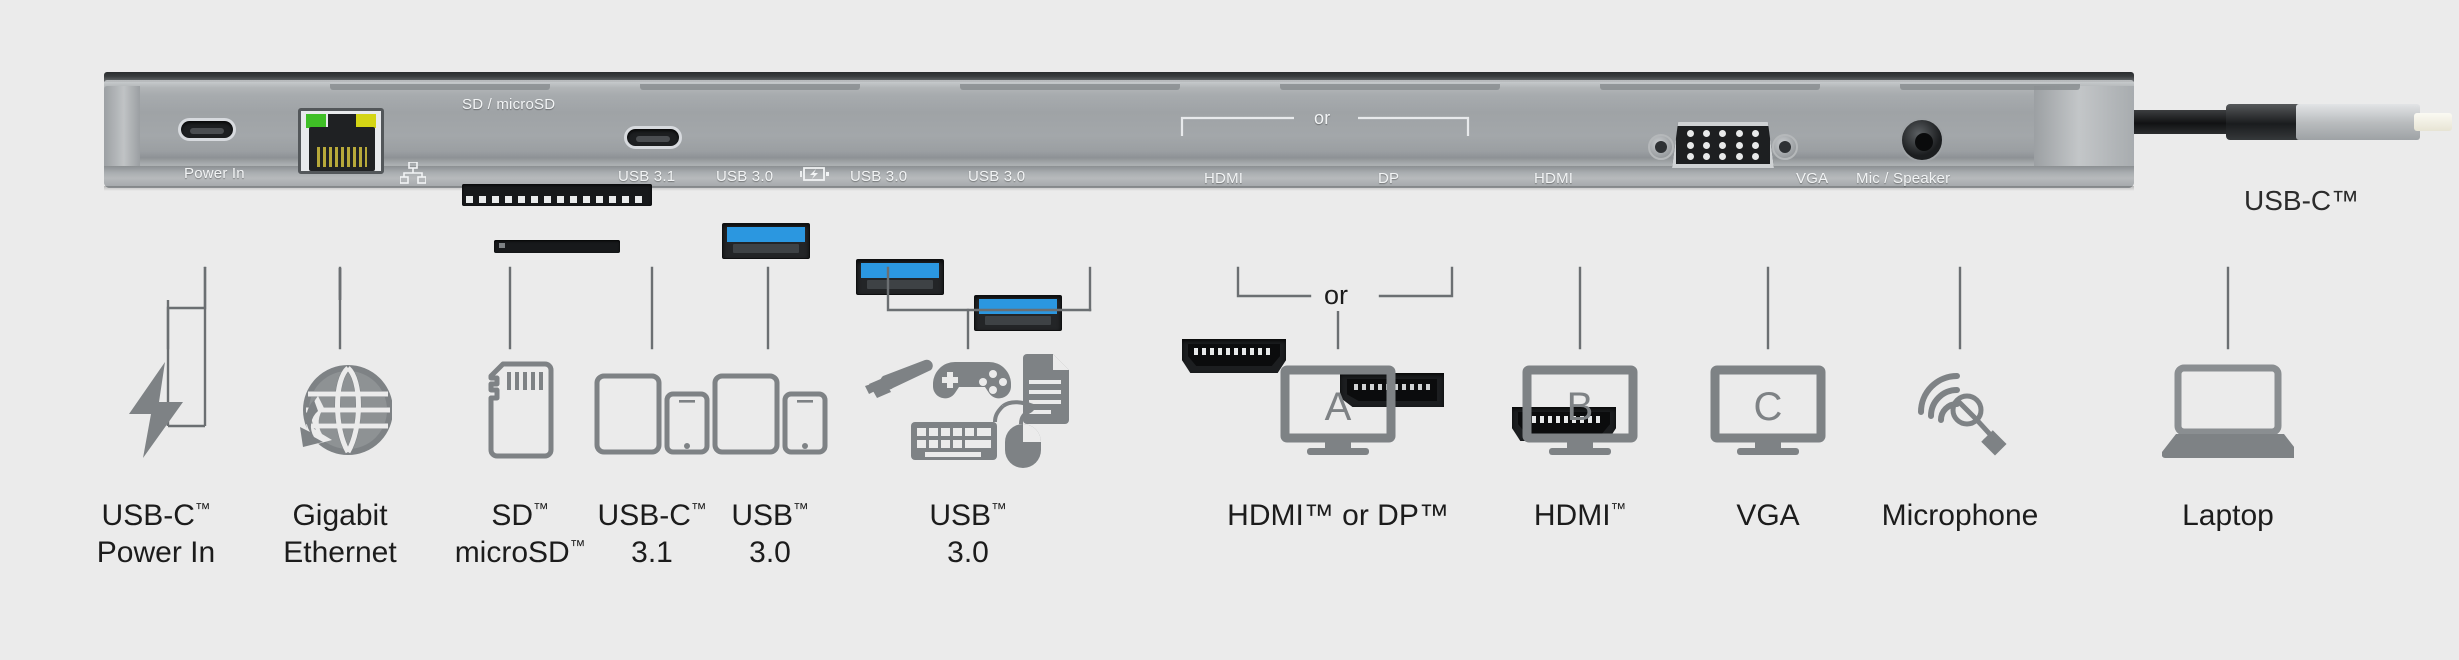 The width and height of the screenshot is (2459, 660). Describe the element at coordinates (1322, 118) in the screenshot. I see `dock-or-label: or` at that location.